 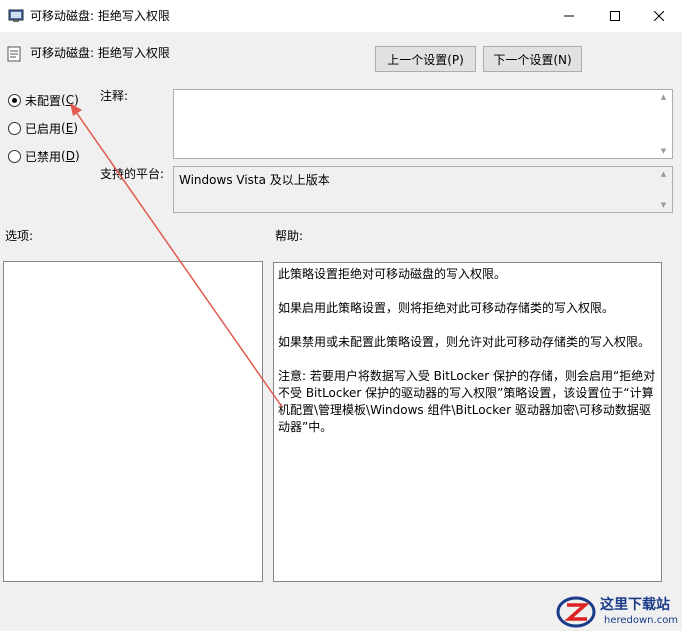 What do you see at coordinates (114, 96) in the screenshot?
I see `comment-label: 注释:` at bounding box center [114, 96].